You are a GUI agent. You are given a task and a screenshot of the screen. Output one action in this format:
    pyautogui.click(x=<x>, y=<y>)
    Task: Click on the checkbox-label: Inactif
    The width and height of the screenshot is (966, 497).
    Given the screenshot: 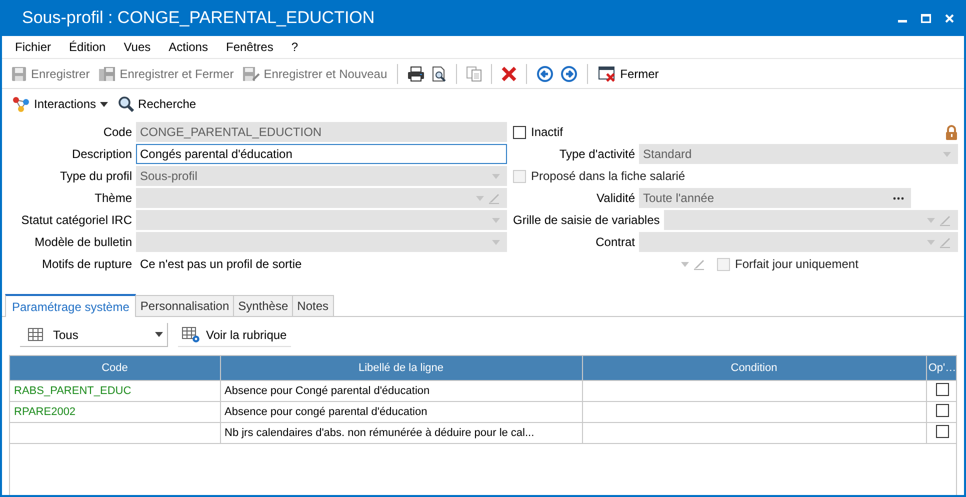 What is the action you would take?
    pyautogui.click(x=547, y=132)
    